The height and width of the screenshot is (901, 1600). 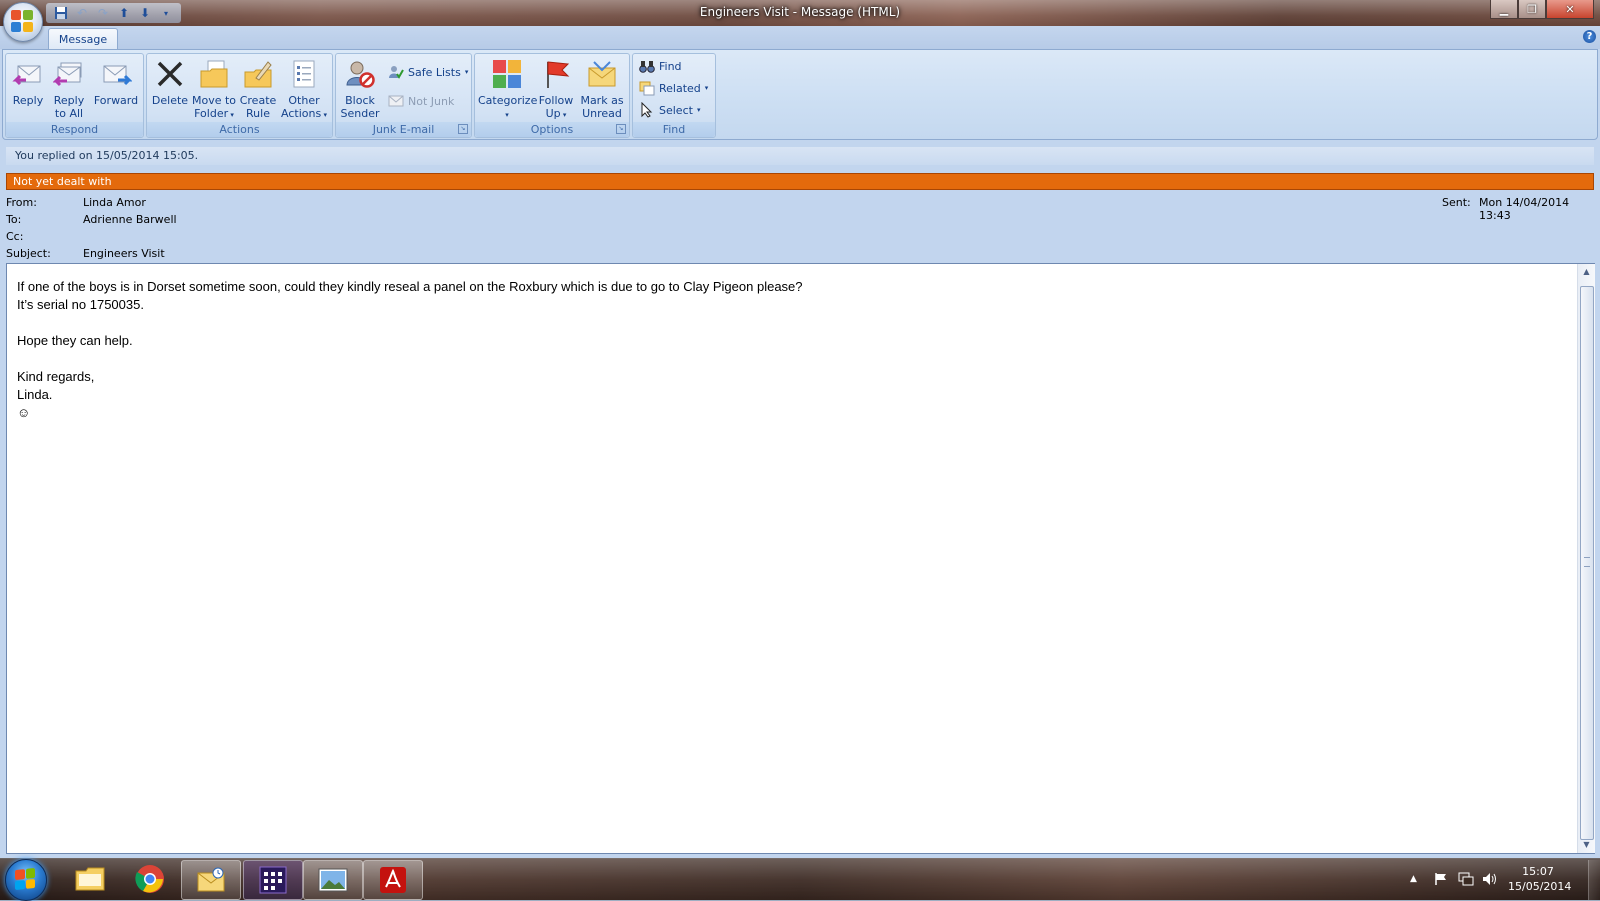 What do you see at coordinates (800, 156) in the screenshot?
I see `reply-infobar: You replied on 15/05/2014 15:05.` at bounding box center [800, 156].